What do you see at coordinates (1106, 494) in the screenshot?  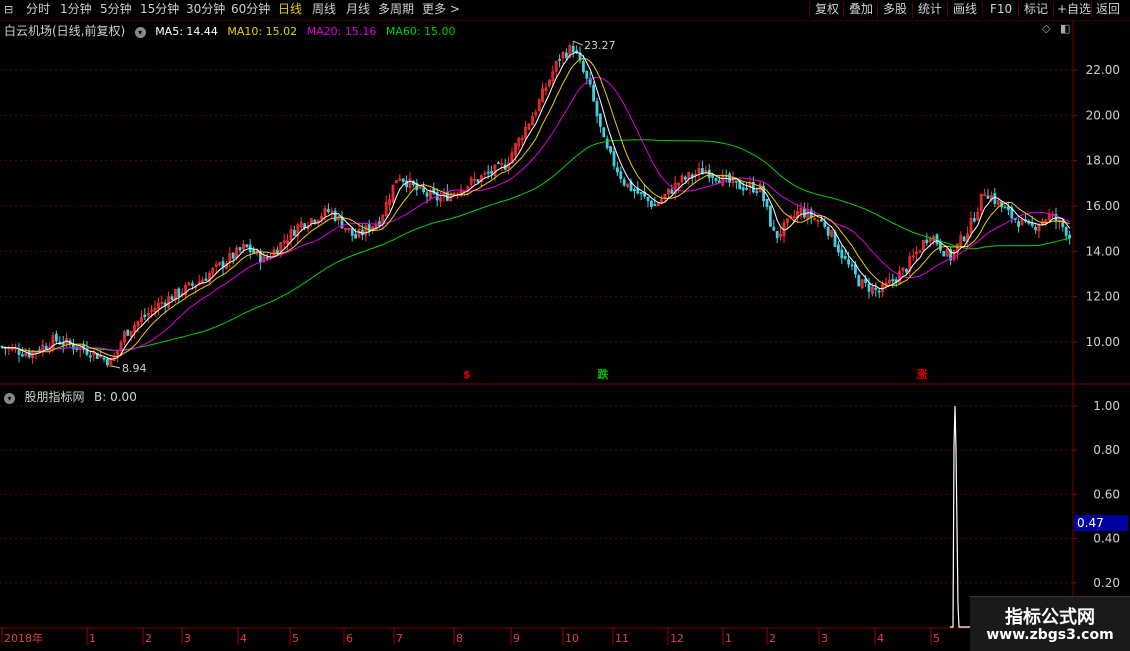 I see `sub-y-tick-label: 0.60` at bounding box center [1106, 494].